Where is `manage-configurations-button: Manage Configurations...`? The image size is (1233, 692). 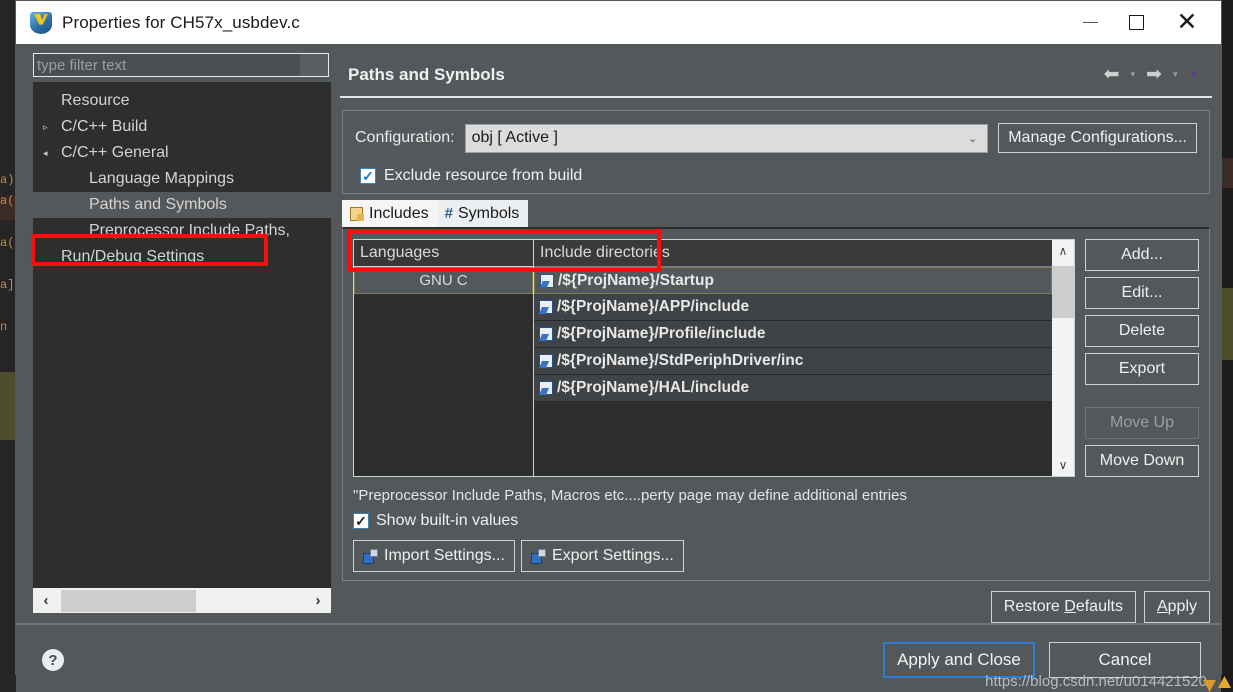
manage-configurations-button: Manage Configurations... is located at coordinates (1097, 138).